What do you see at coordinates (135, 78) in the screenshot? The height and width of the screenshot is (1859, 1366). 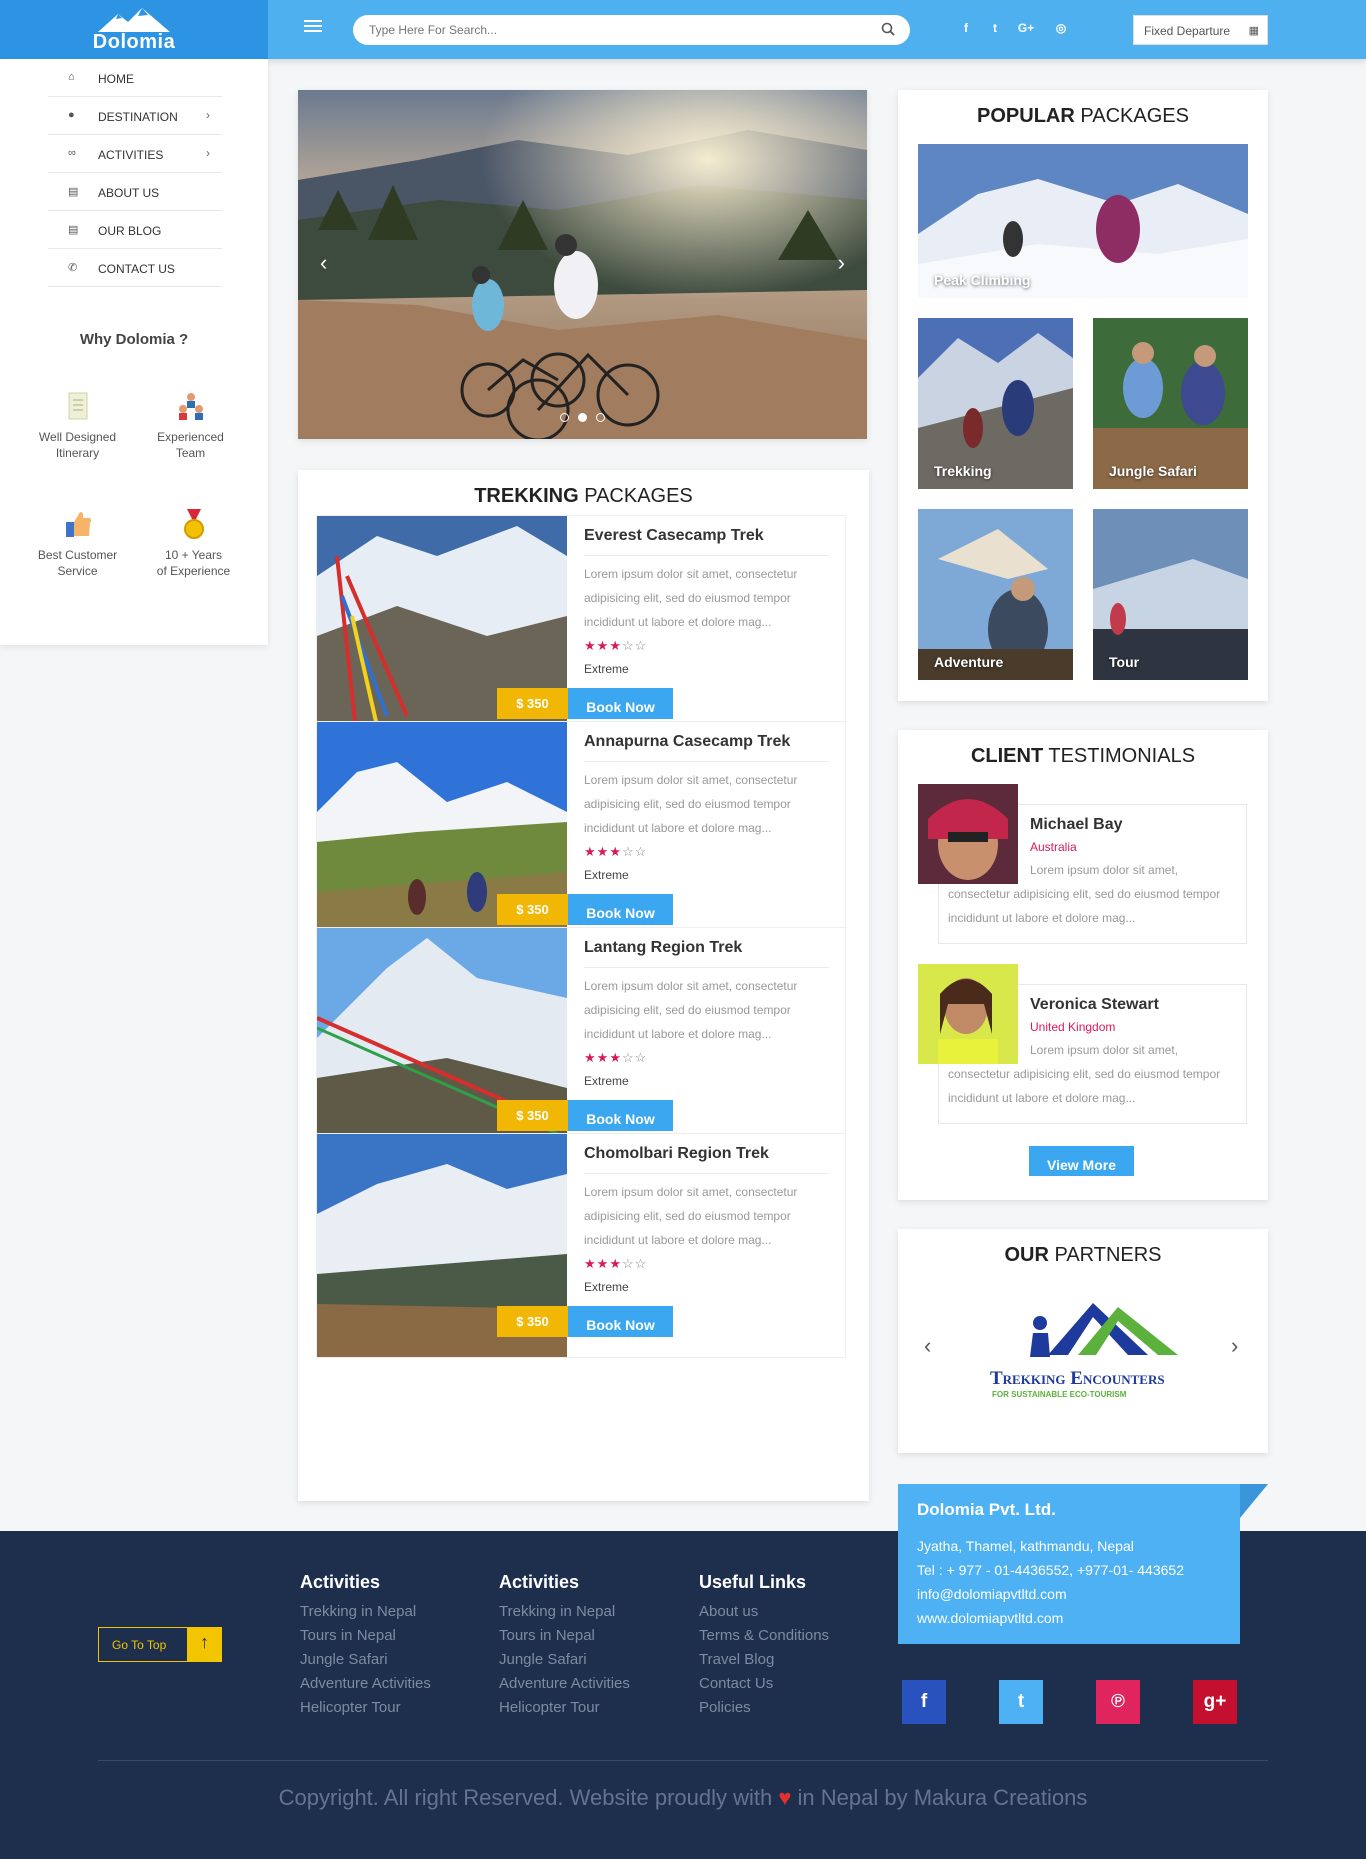 I see `sidebar-item-home: ⌂ HOME` at bounding box center [135, 78].